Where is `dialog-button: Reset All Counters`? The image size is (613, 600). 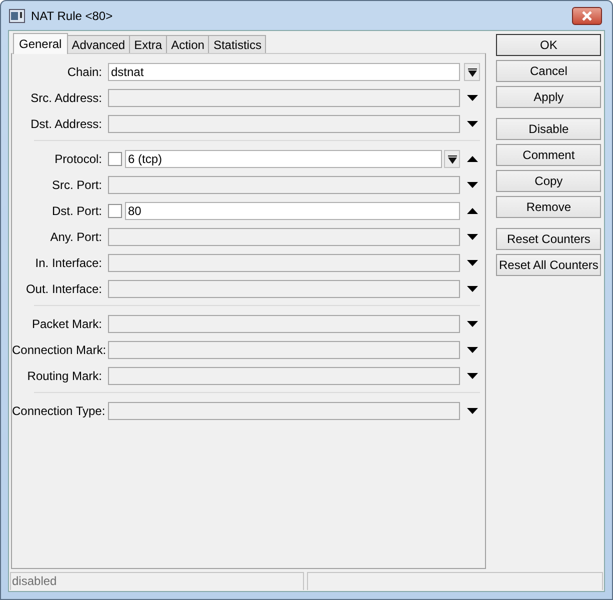 dialog-button: Reset All Counters is located at coordinates (548, 265).